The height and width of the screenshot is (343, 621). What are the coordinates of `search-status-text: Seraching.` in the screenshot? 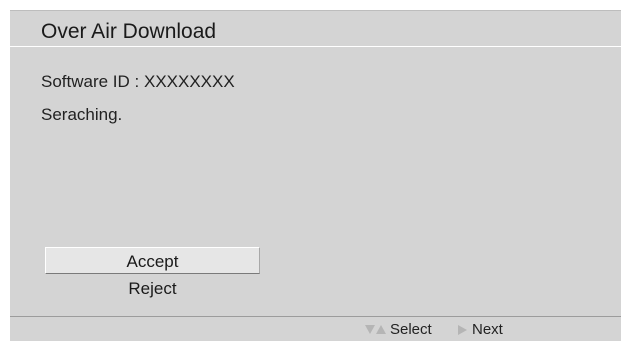 It's located at (82, 114).